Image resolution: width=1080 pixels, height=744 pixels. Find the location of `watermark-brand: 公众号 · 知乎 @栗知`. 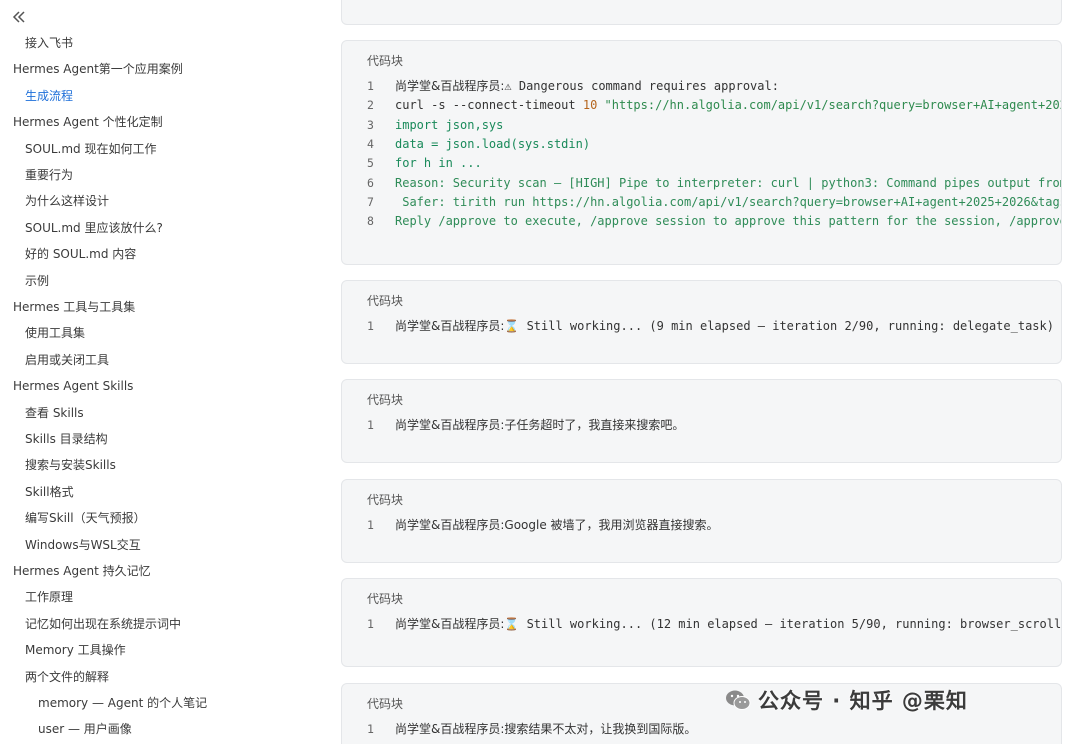

watermark-brand: 公众号 · 知乎 @栗知 is located at coordinates (846, 700).